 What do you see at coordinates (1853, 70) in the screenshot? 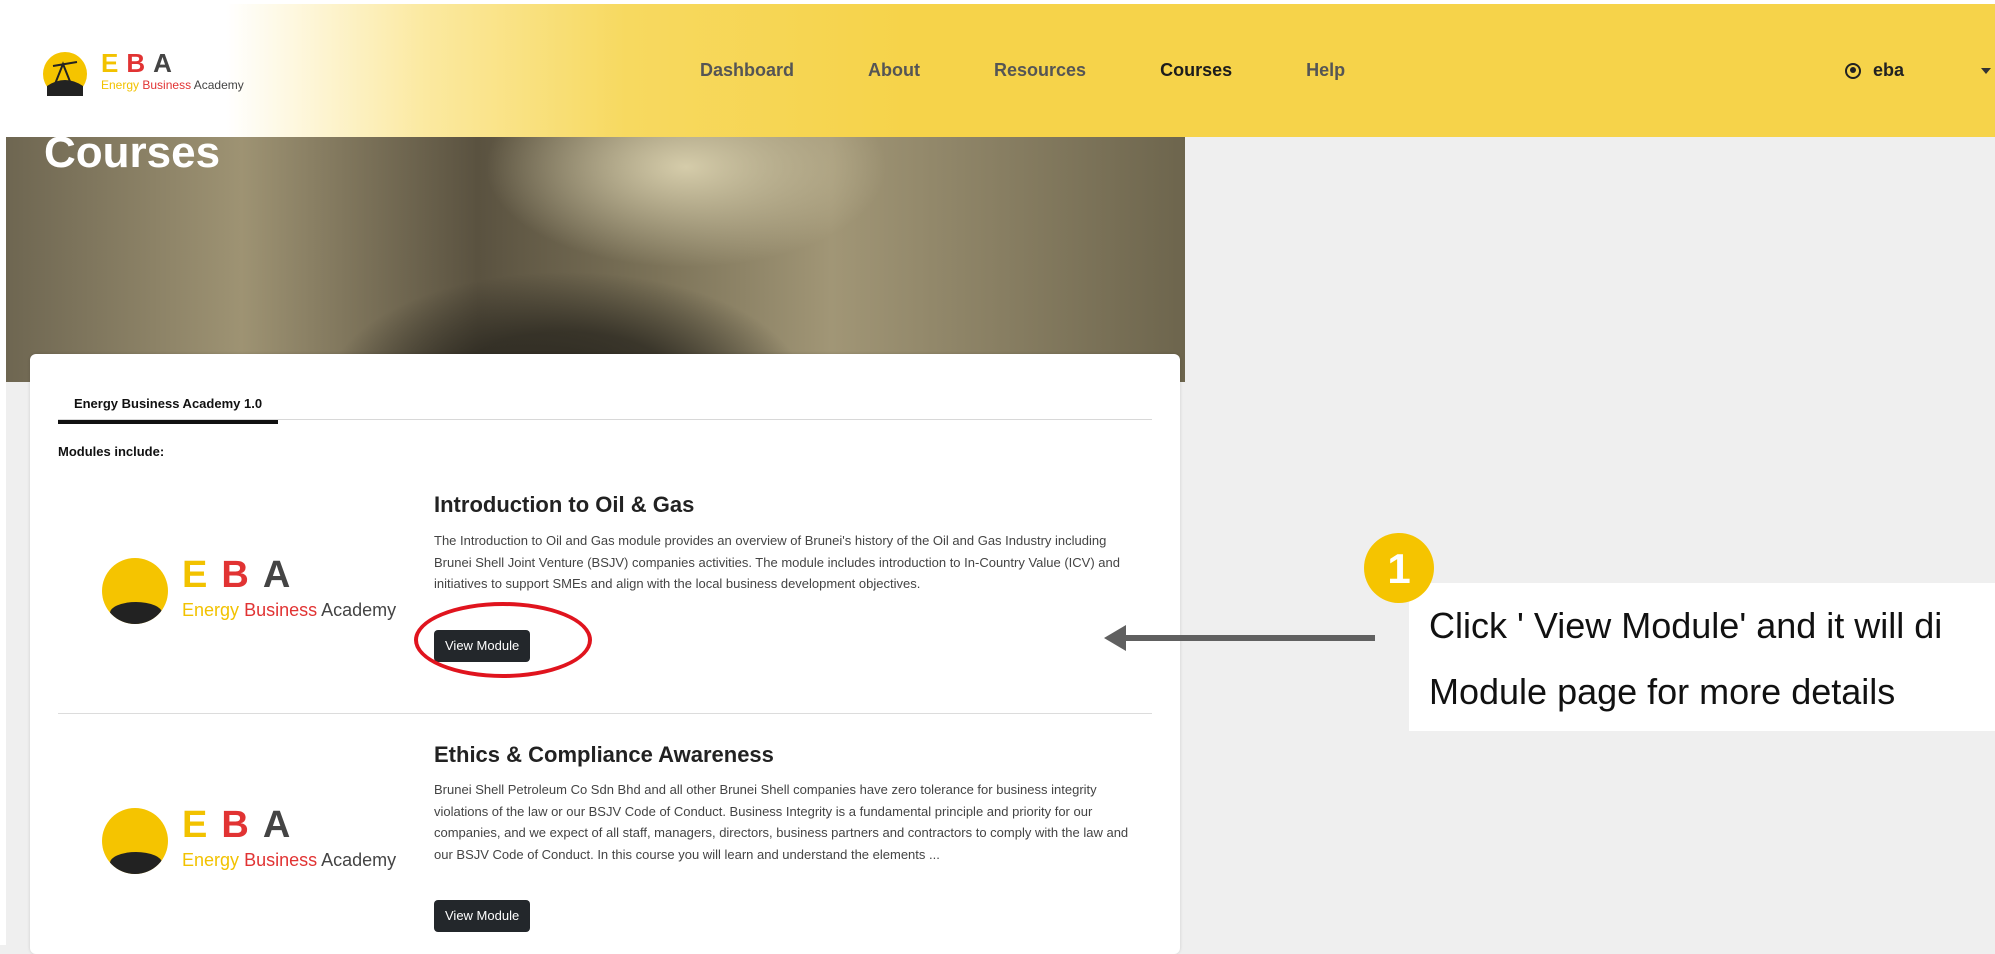
I see `user-circle-icon` at bounding box center [1853, 70].